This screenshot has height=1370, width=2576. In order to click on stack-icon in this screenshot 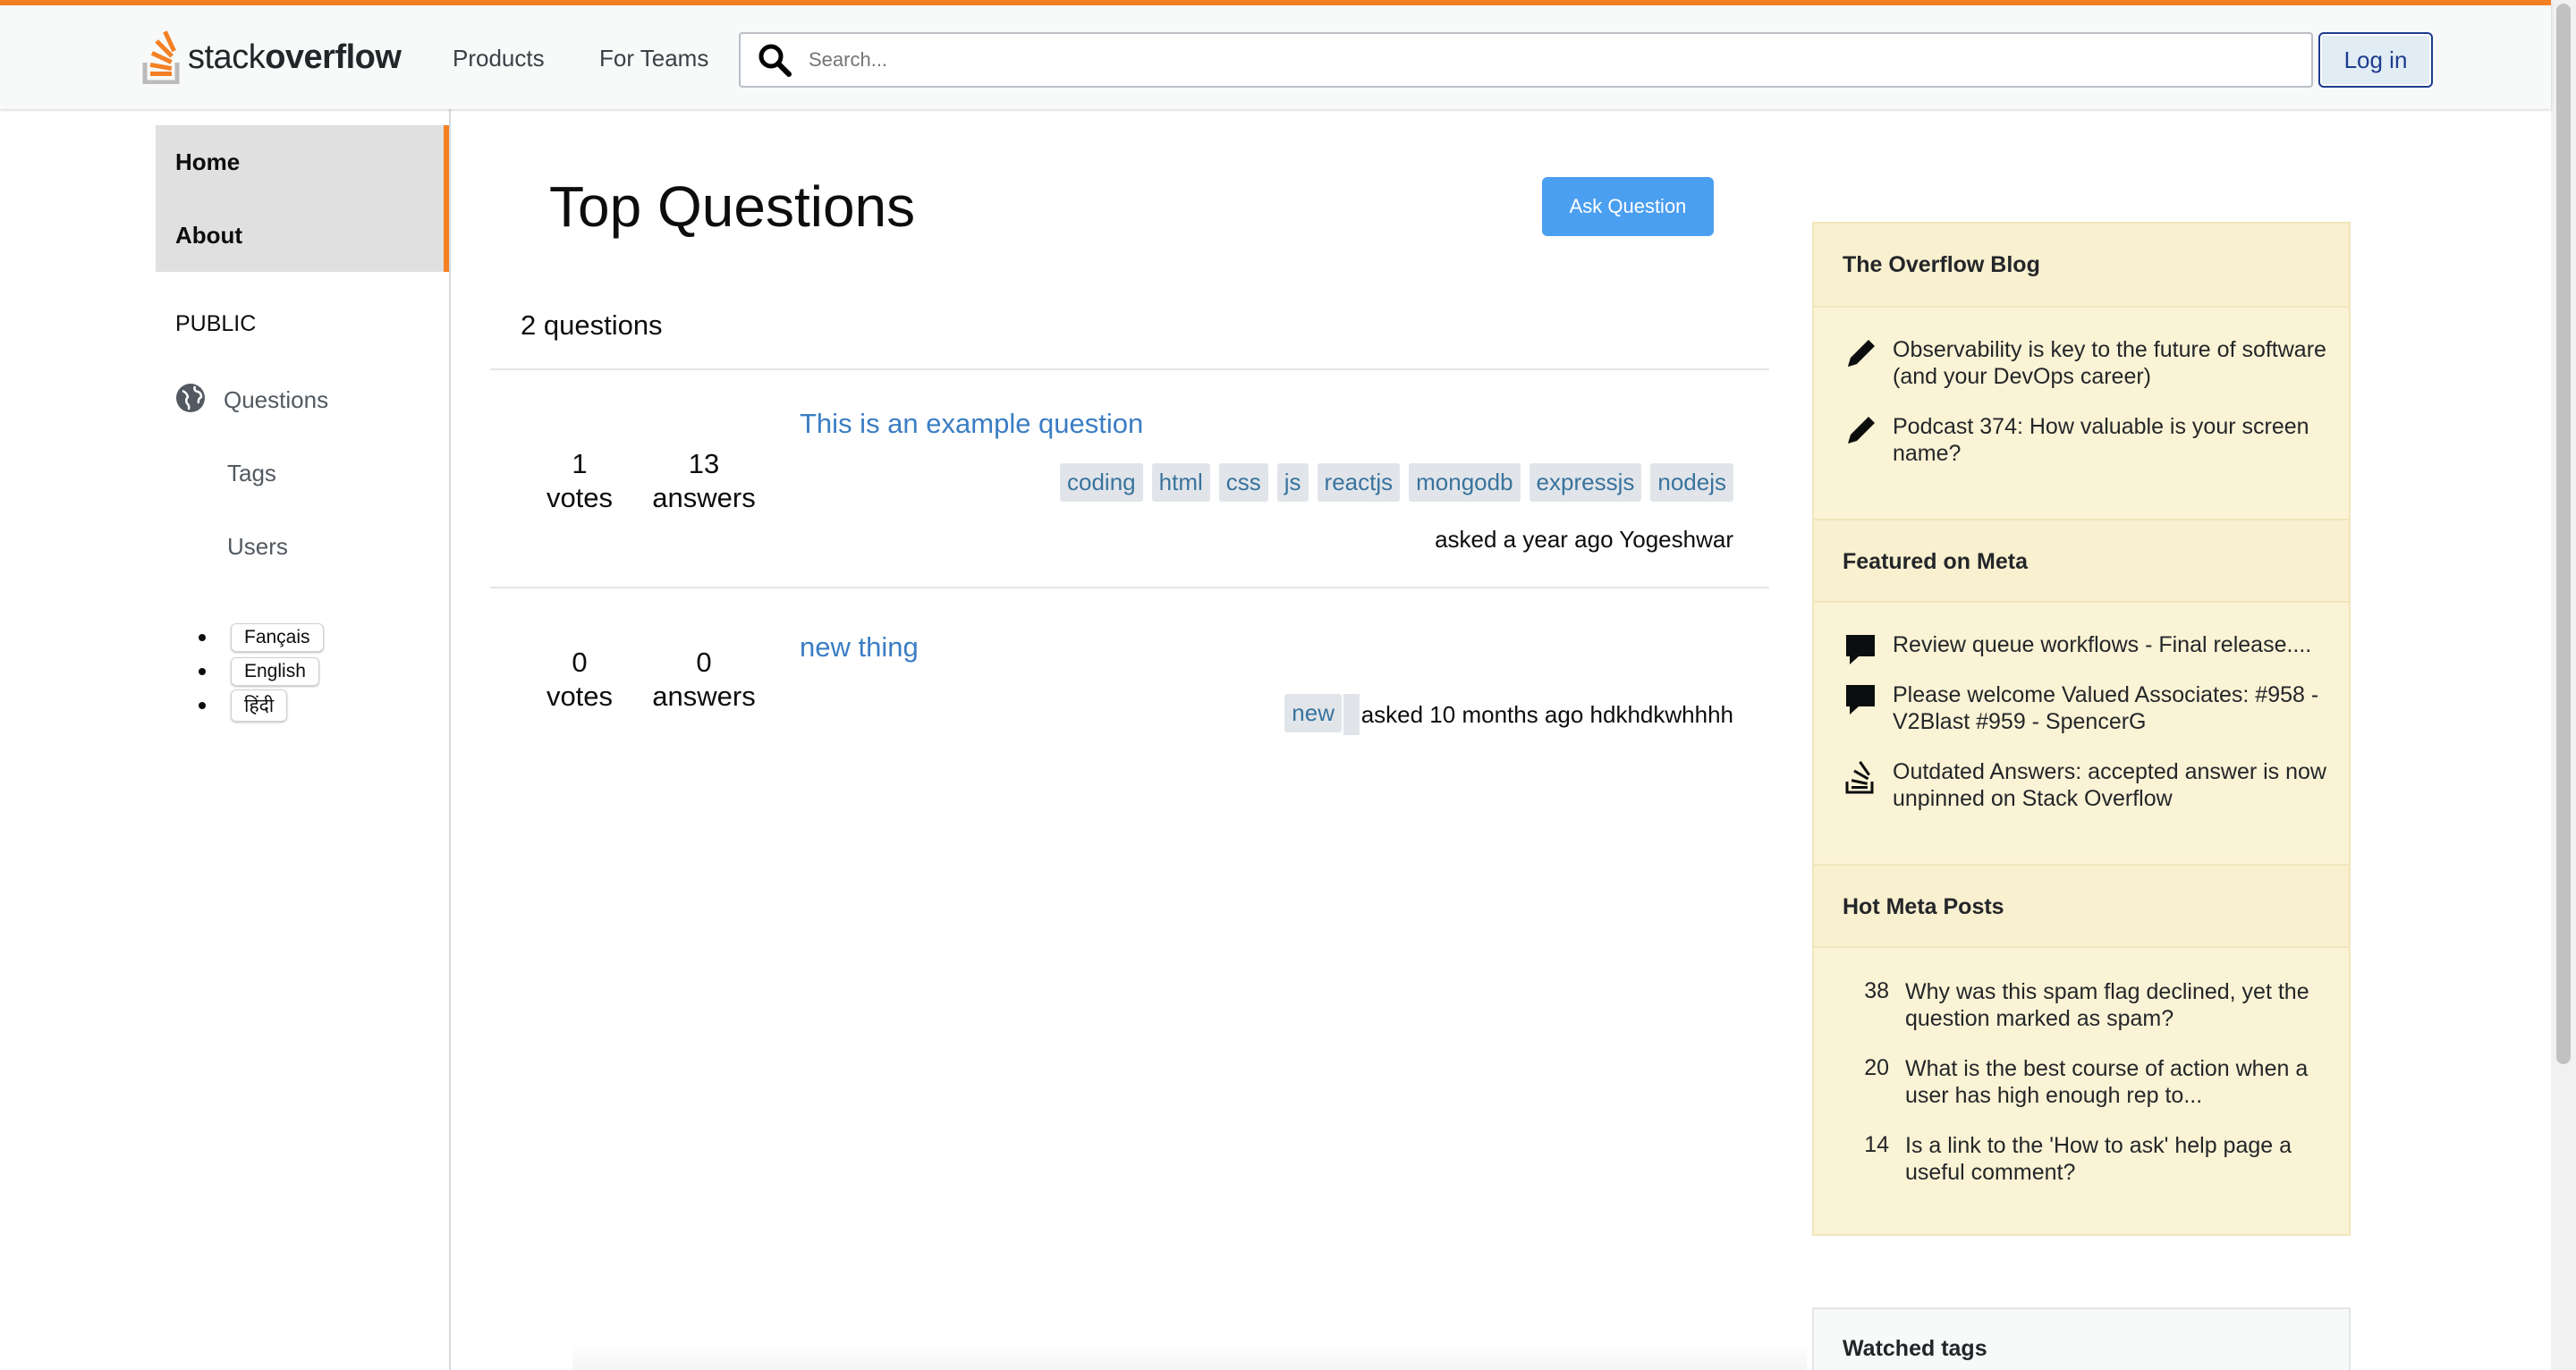, I will do `click(1859, 777)`.